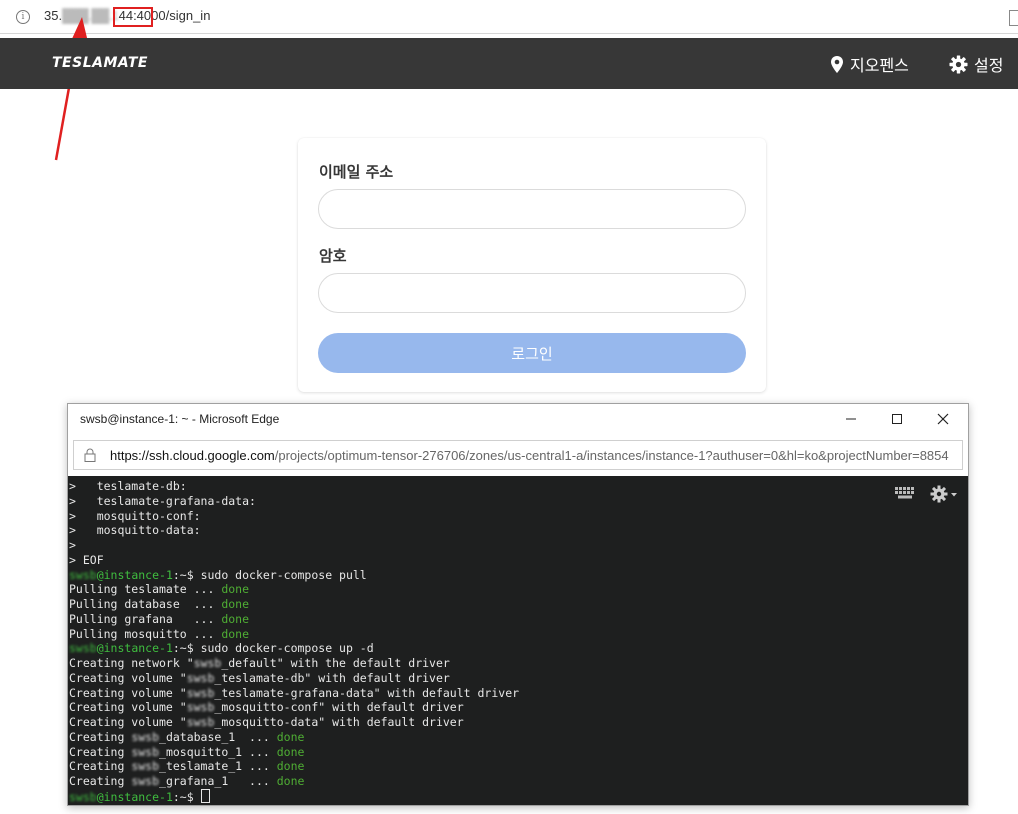 The width and height of the screenshot is (1018, 814). Describe the element at coordinates (133, 17) in the screenshot. I see `port-highlight-box` at that location.